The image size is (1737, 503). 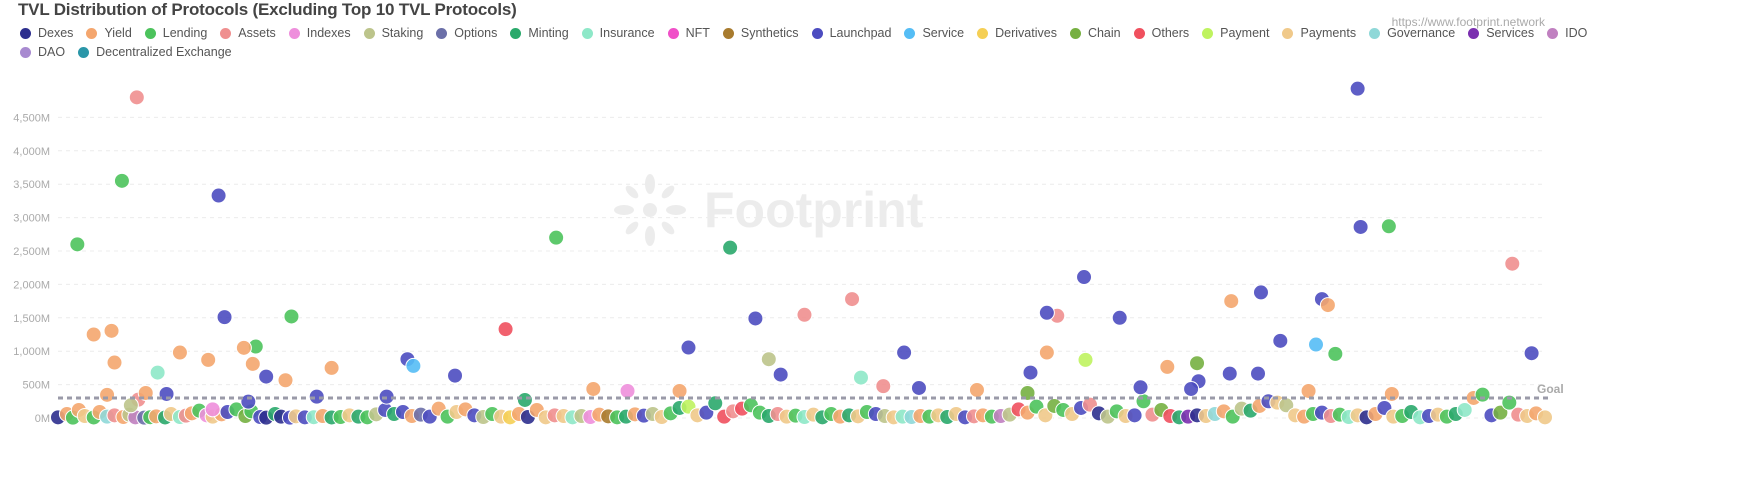 I want to click on y-tick-label: 4,500M, so click(x=31, y=118).